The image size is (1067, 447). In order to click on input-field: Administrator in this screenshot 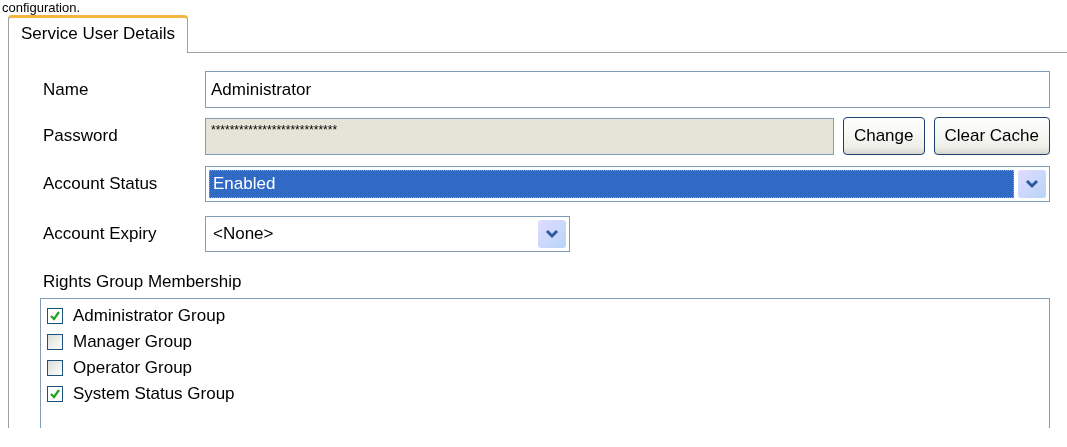, I will do `click(627, 89)`.